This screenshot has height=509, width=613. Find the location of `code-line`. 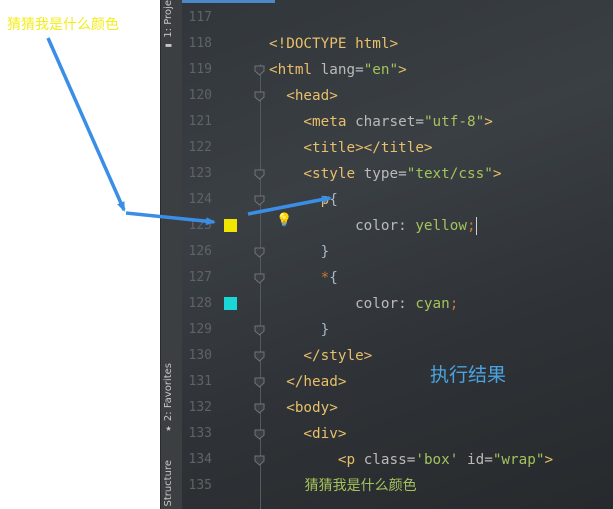

code-line is located at coordinates (441, 18).